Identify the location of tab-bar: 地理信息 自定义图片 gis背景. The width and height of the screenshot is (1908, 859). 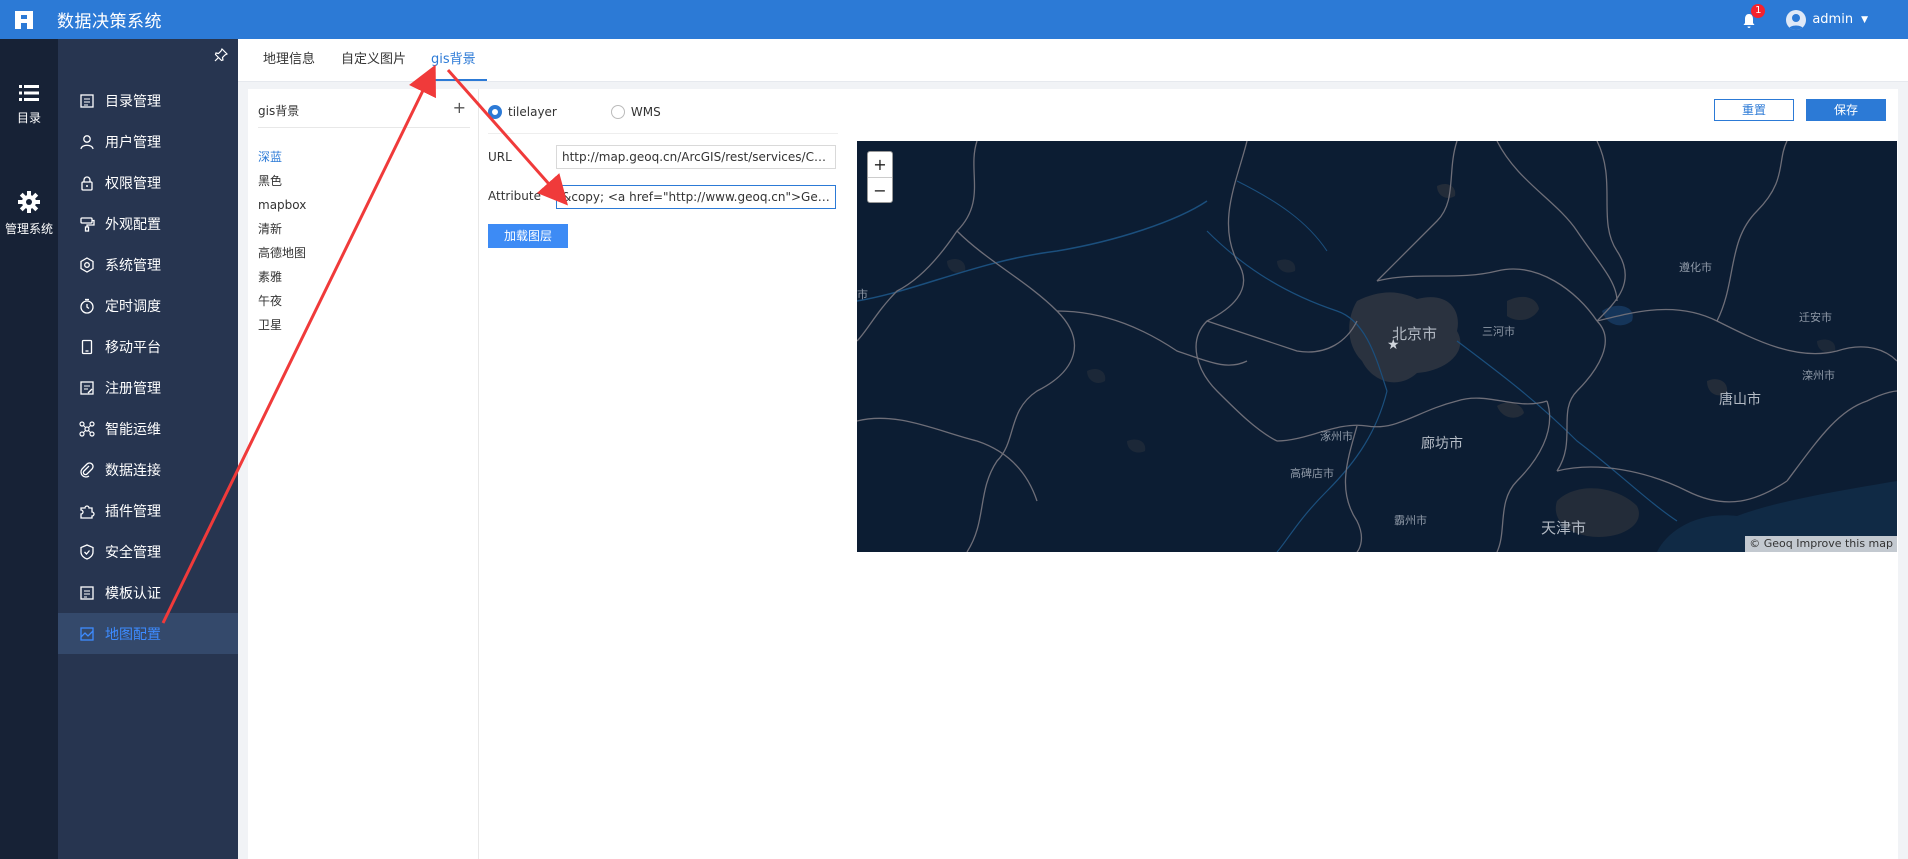
(1073, 60).